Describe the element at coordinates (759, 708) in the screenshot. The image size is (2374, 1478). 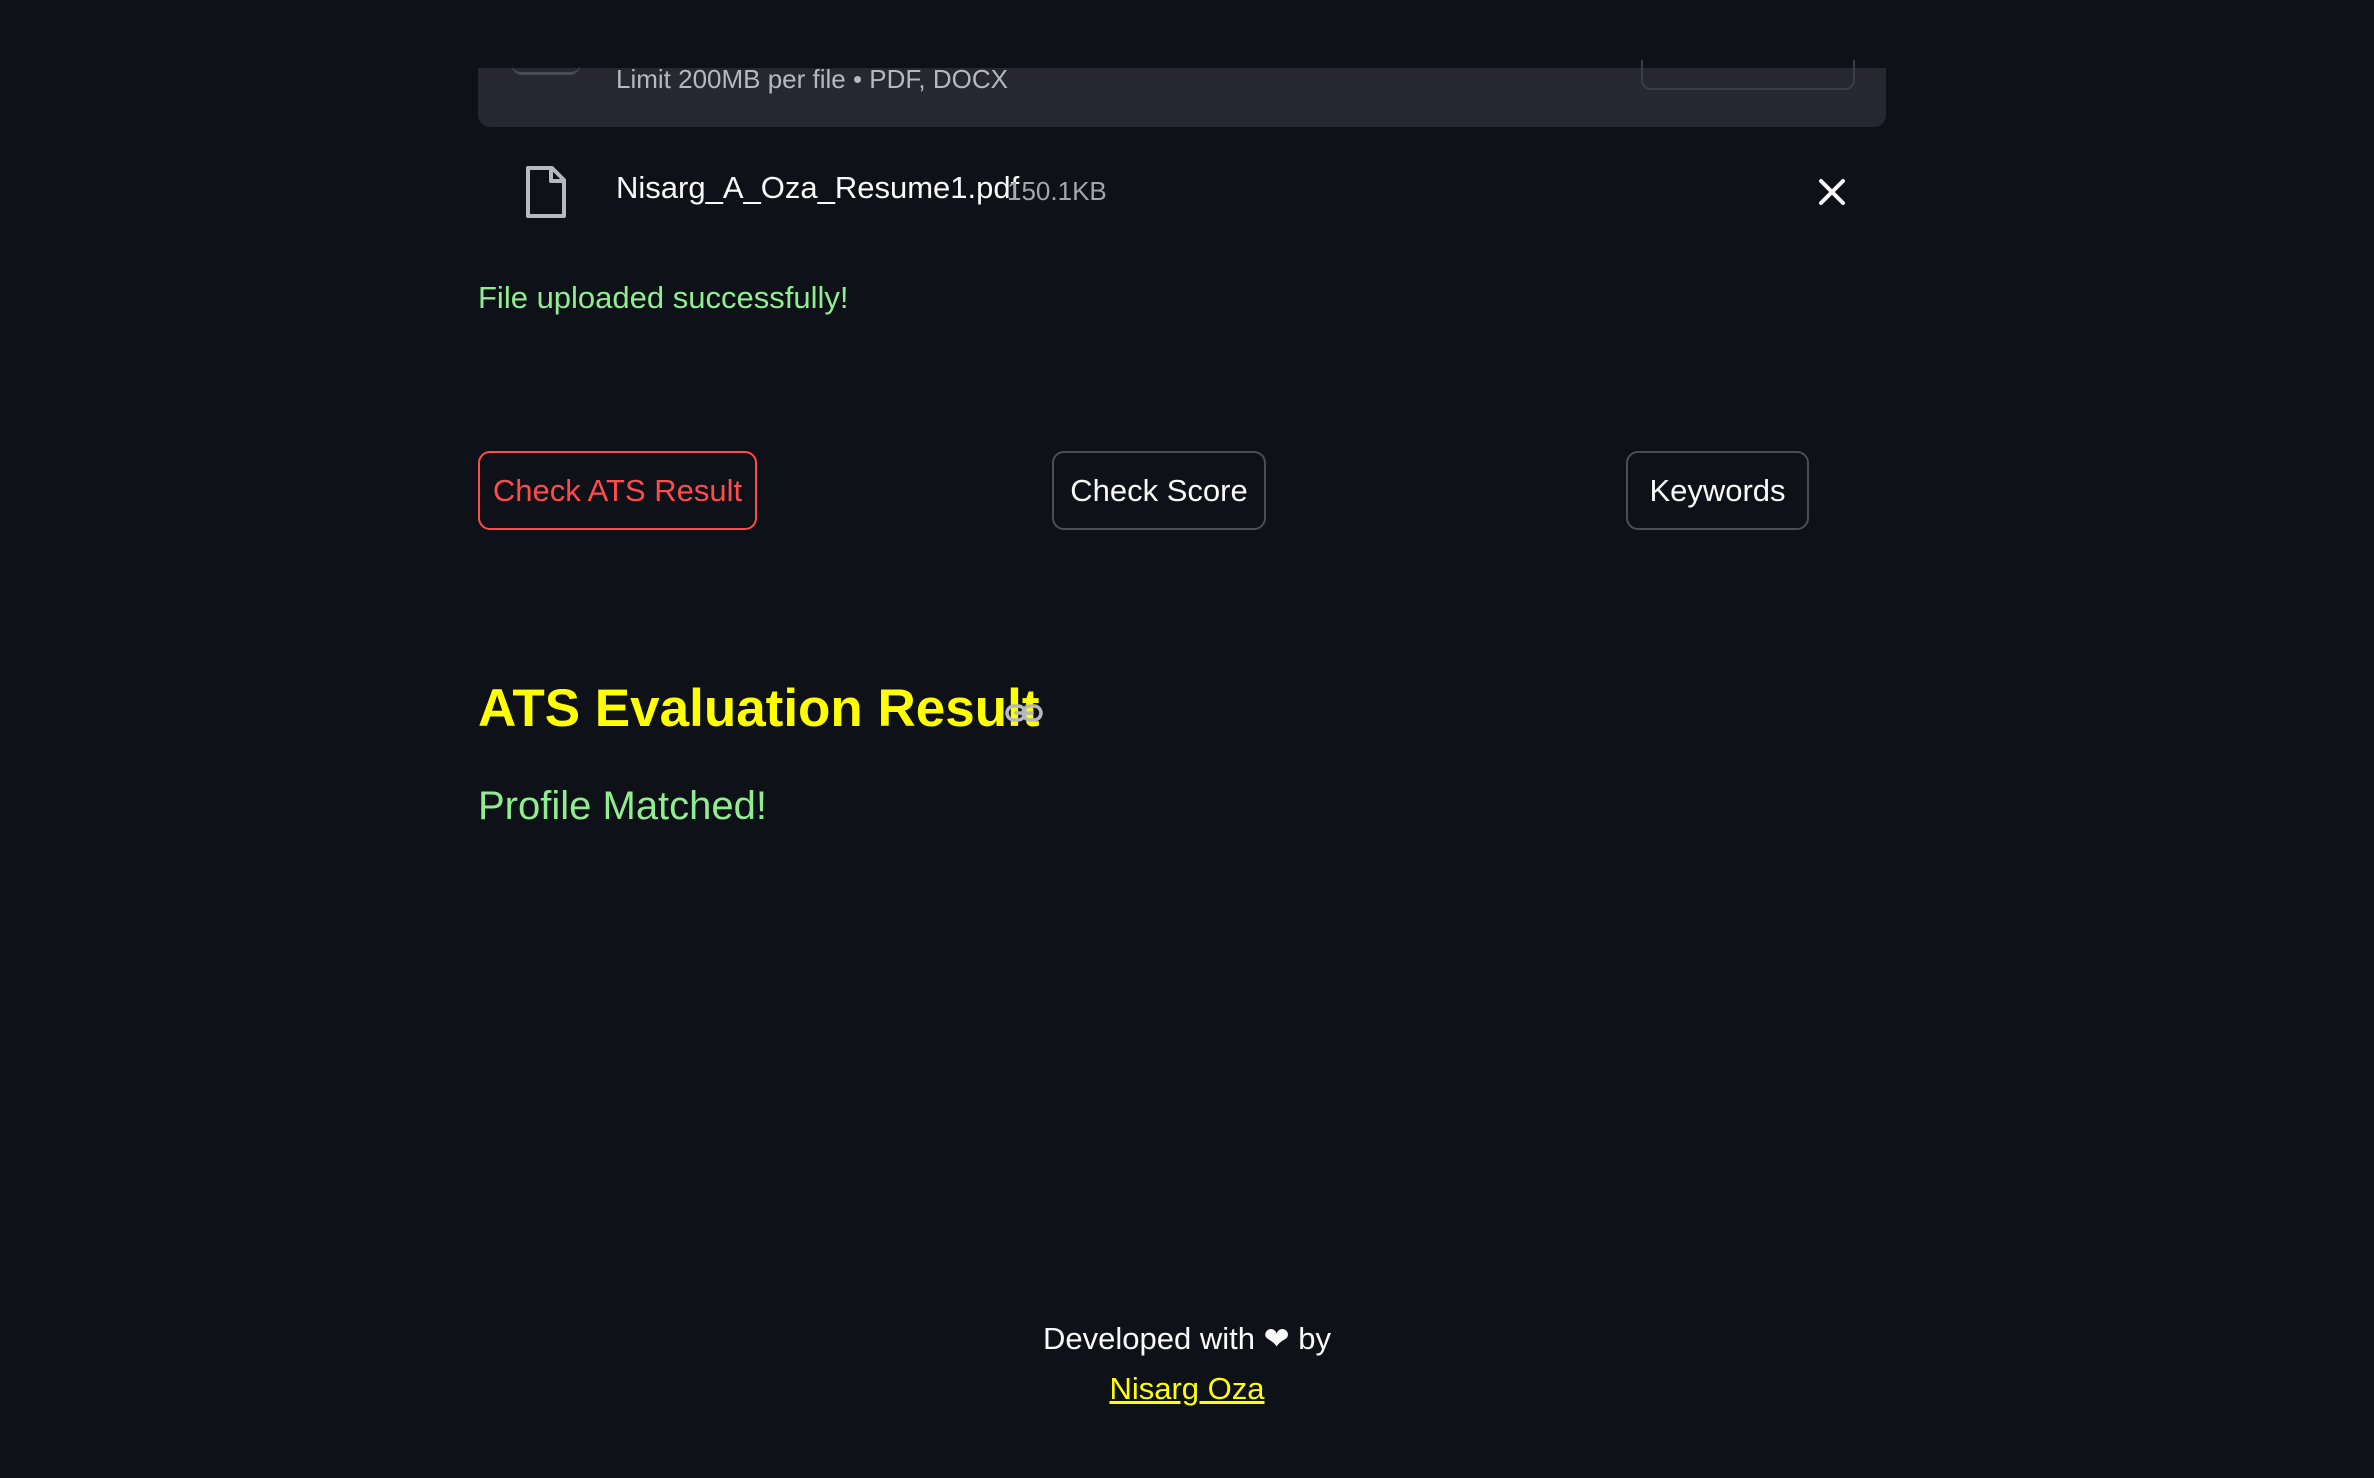
I see `result-heading: ATS Evaluation Result` at that location.